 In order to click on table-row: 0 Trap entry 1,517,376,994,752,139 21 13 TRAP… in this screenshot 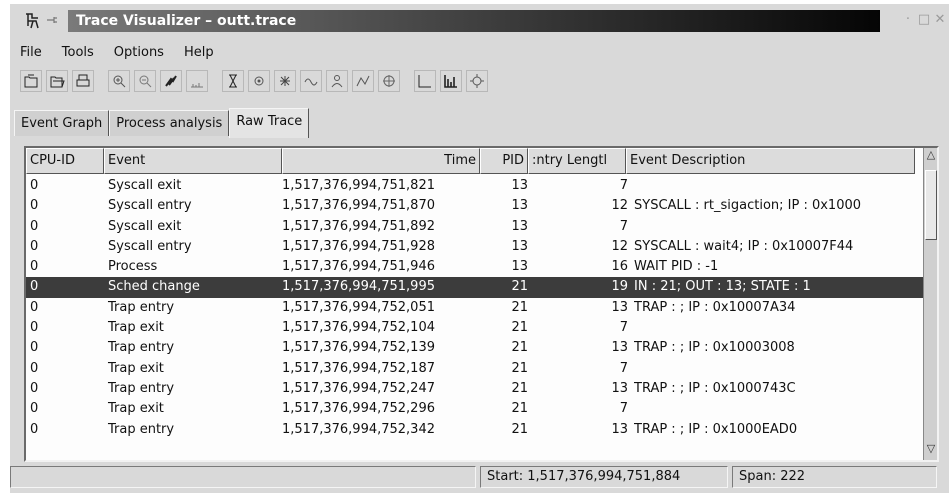, I will do `click(474, 348)`.